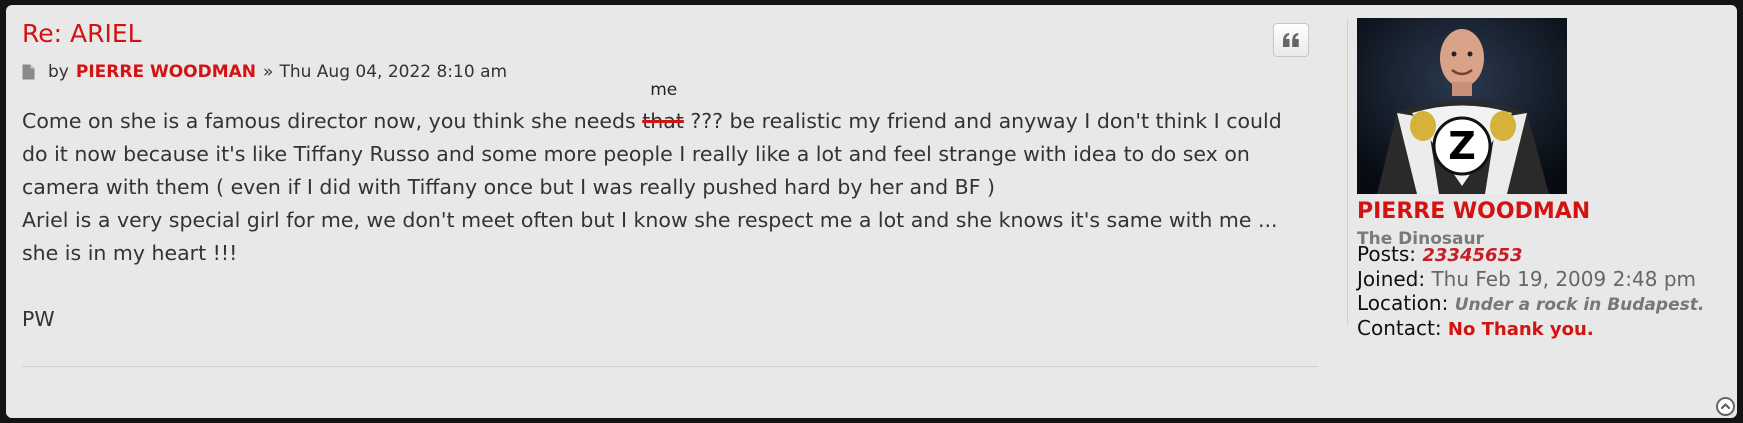 This screenshot has height=423, width=1743. Describe the element at coordinates (1521, 329) in the screenshot. I see `contact-value: No Thank you.` at that location.